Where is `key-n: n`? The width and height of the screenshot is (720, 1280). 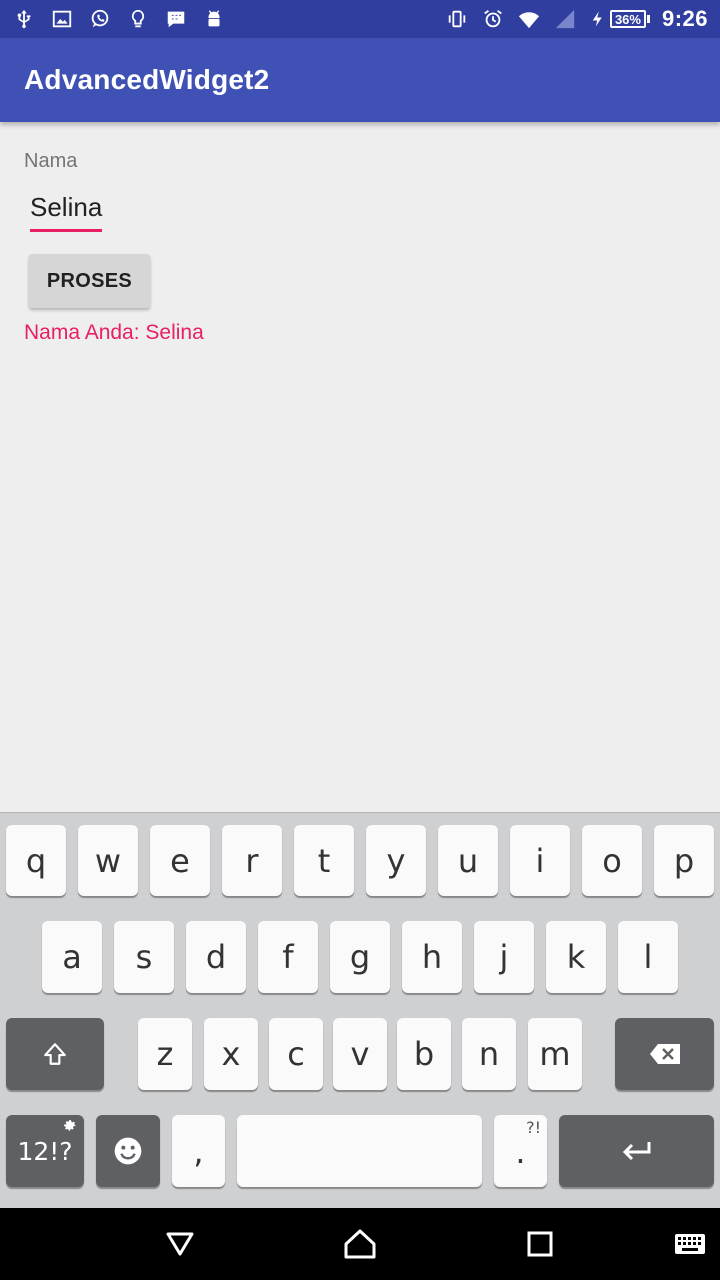 key-n: n is located at coordinates (489, 1054).